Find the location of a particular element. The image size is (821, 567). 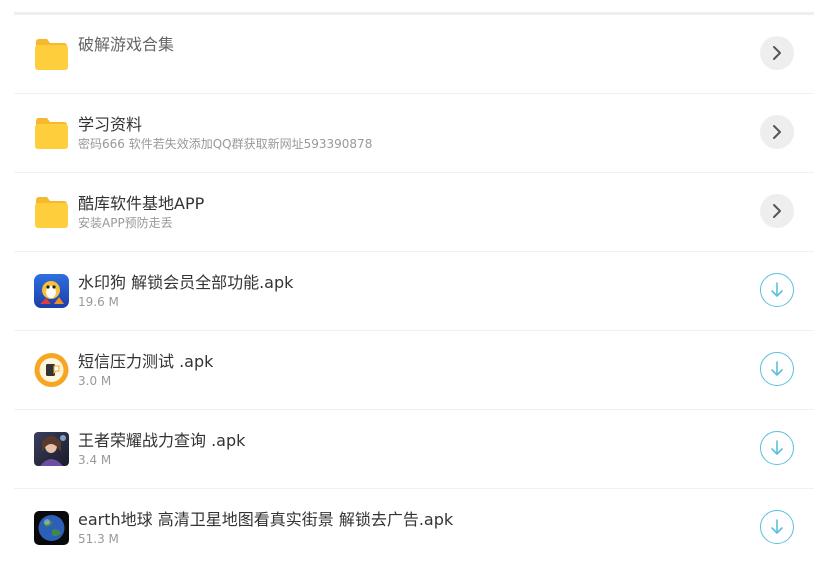

list-item-folder-study-materials: 学习资料 密码666 软件若失效添加QQ群获取新网址593390878 is located at coordinates (414, 133).